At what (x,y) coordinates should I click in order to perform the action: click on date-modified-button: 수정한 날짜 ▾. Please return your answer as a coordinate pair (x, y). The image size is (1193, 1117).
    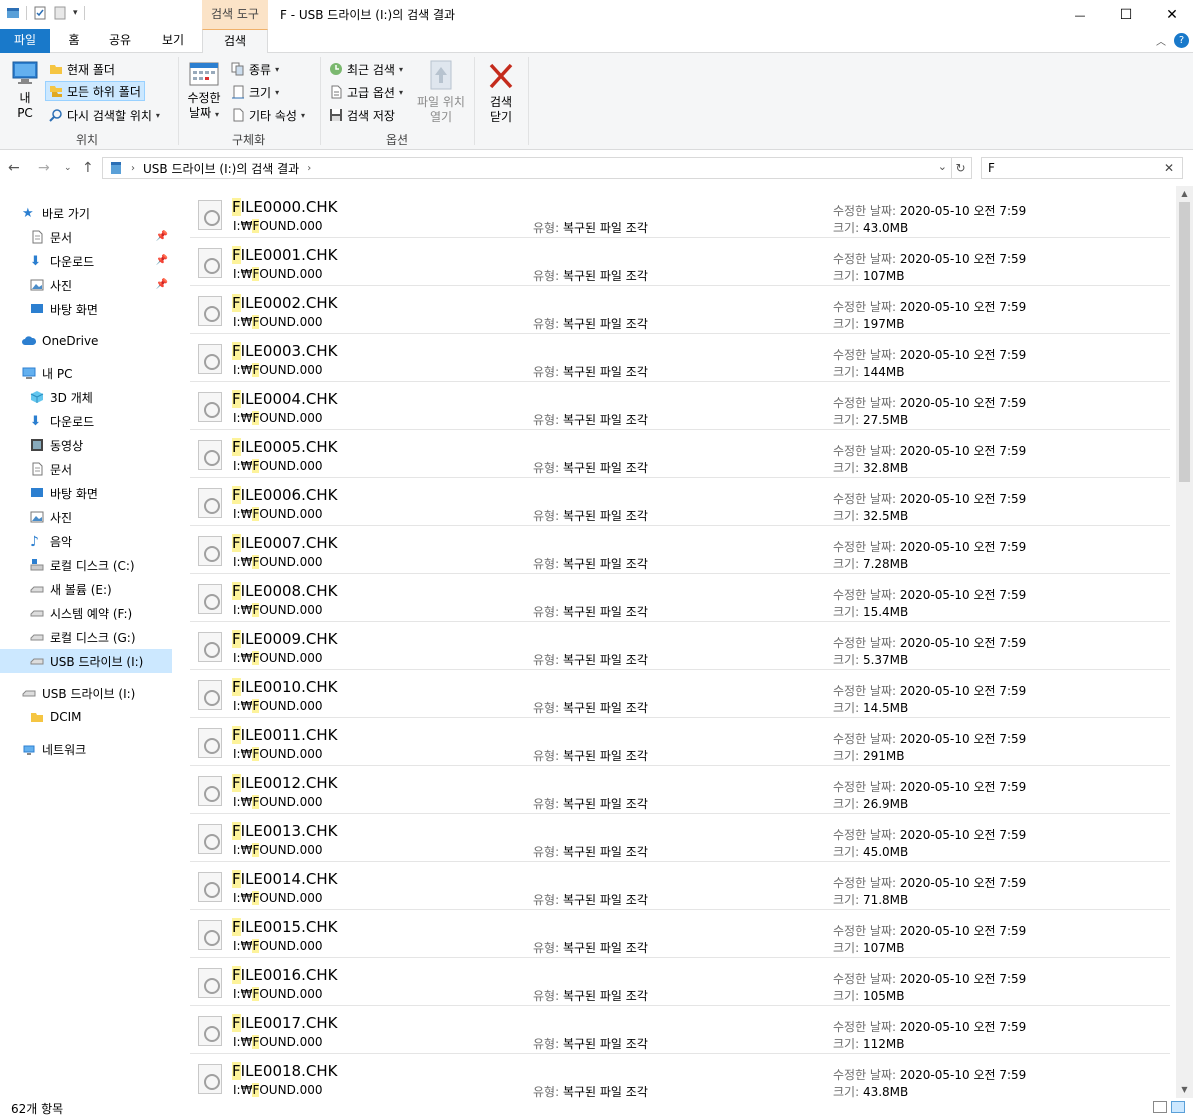
    Looking at the image, I should click on (204, 90).